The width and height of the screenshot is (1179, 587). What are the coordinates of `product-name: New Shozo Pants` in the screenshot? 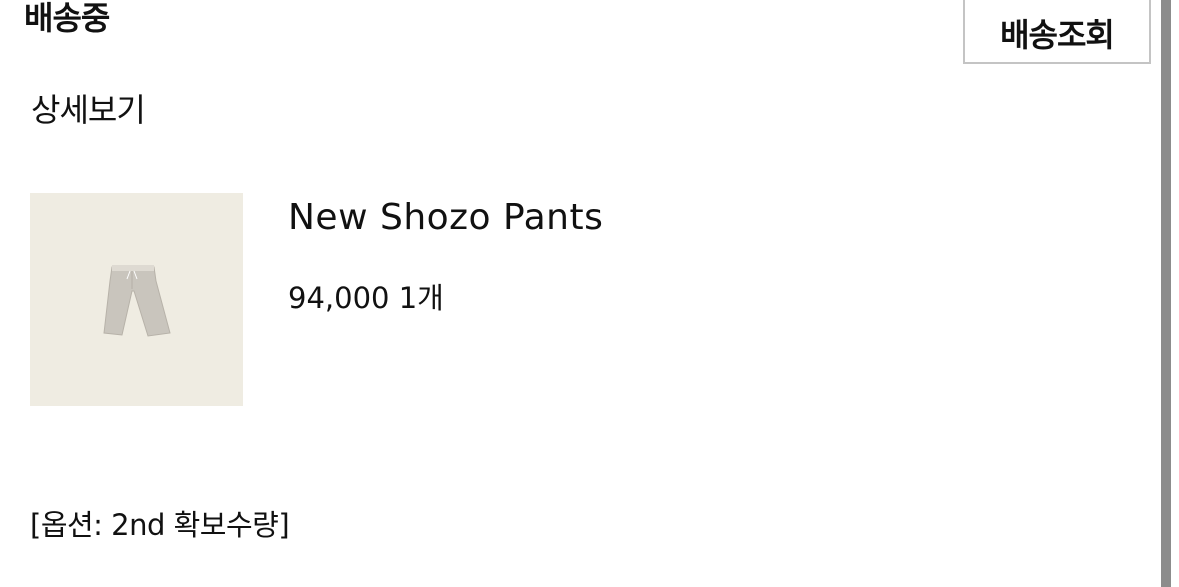 It's located at (445, 218).